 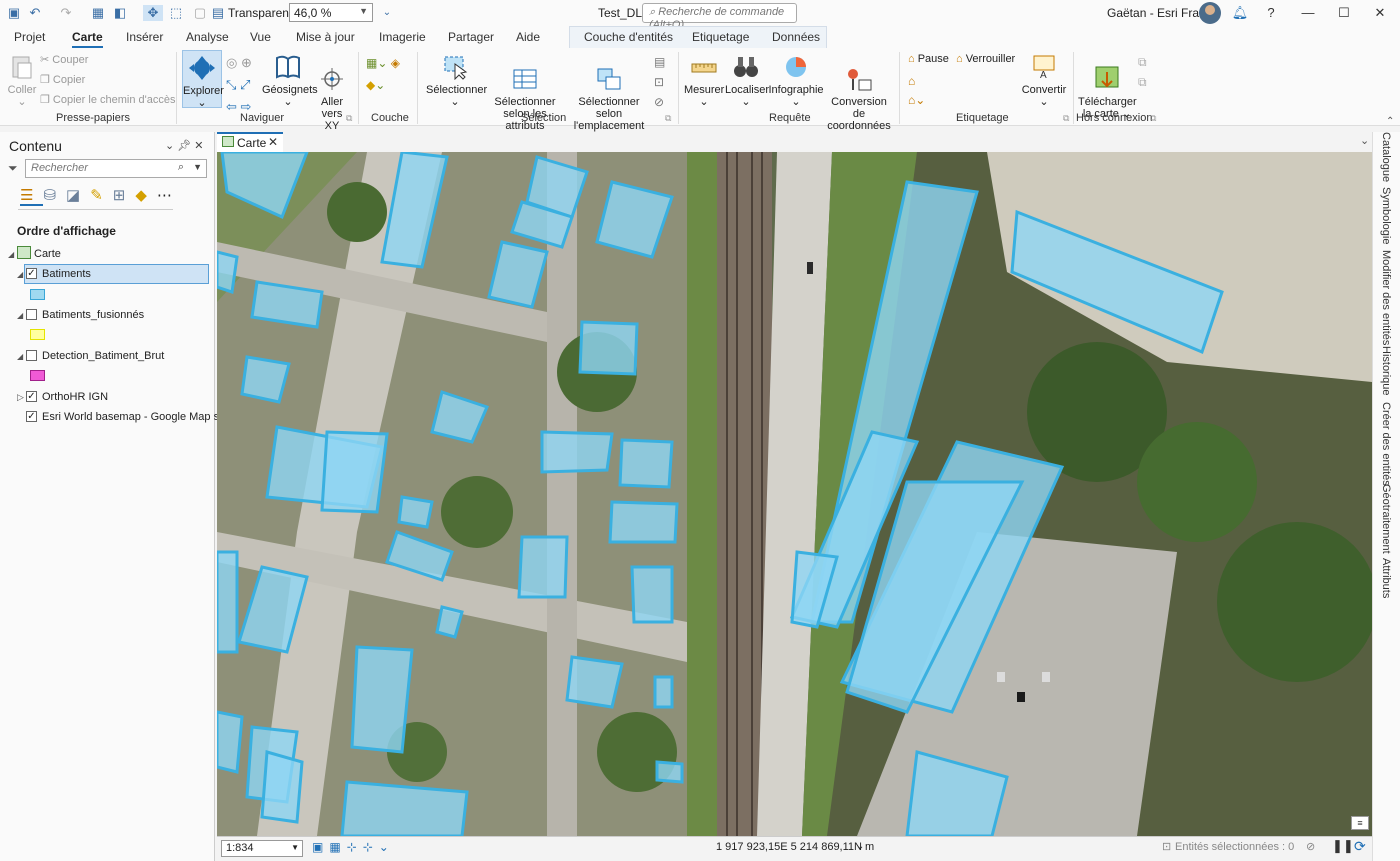 What do you see at coordinates (262, 848) in the screenshot?
I see `scale-input: 1:834 ▼` at bounding box center [262, 848].